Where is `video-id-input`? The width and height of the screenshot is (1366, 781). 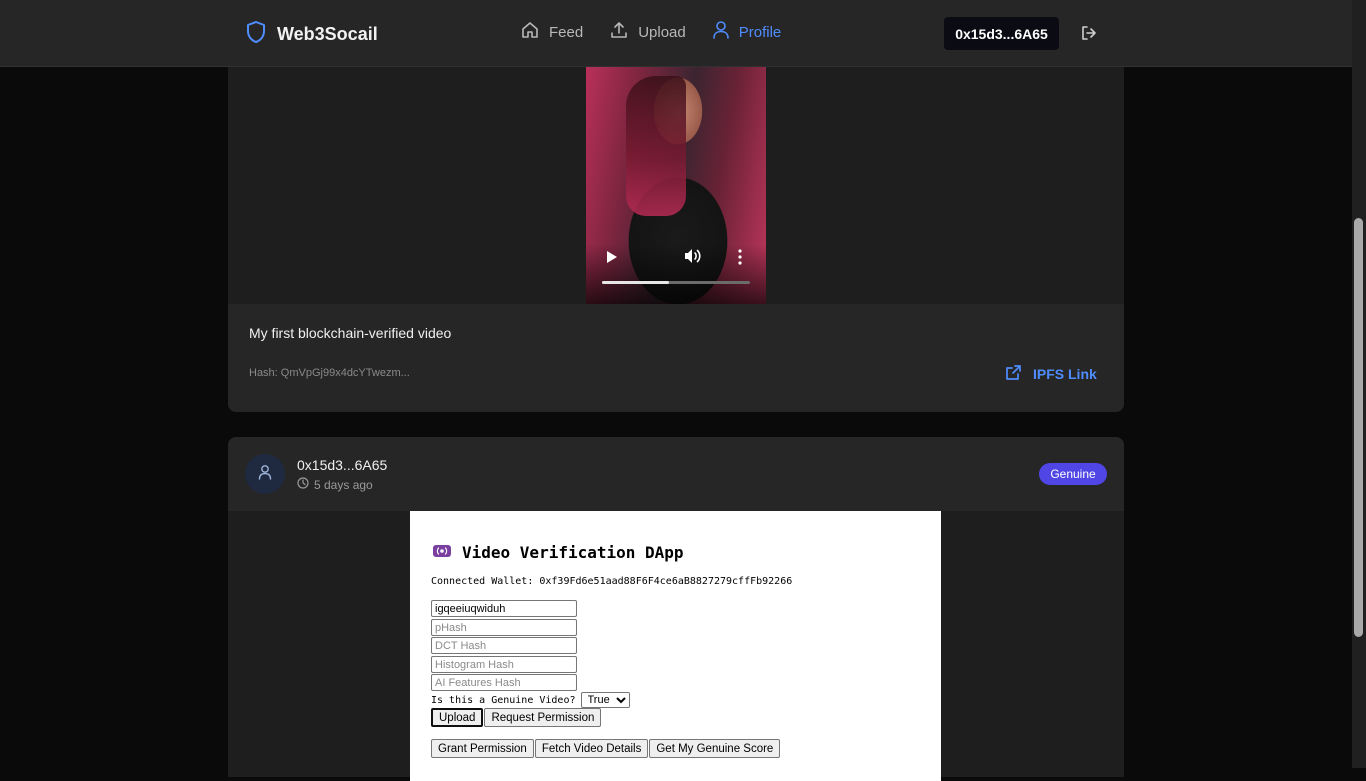
video-id-input is located at coordinates (504, 608).